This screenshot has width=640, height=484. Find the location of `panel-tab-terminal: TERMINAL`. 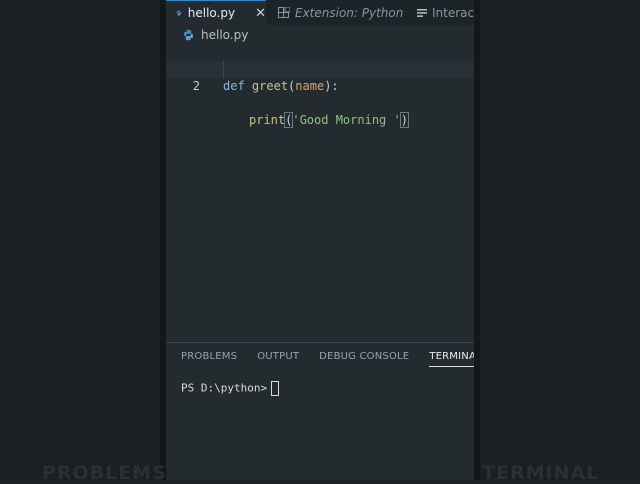

panel-tab-terminal: TERMINAL is located at coordinates (451, 359).